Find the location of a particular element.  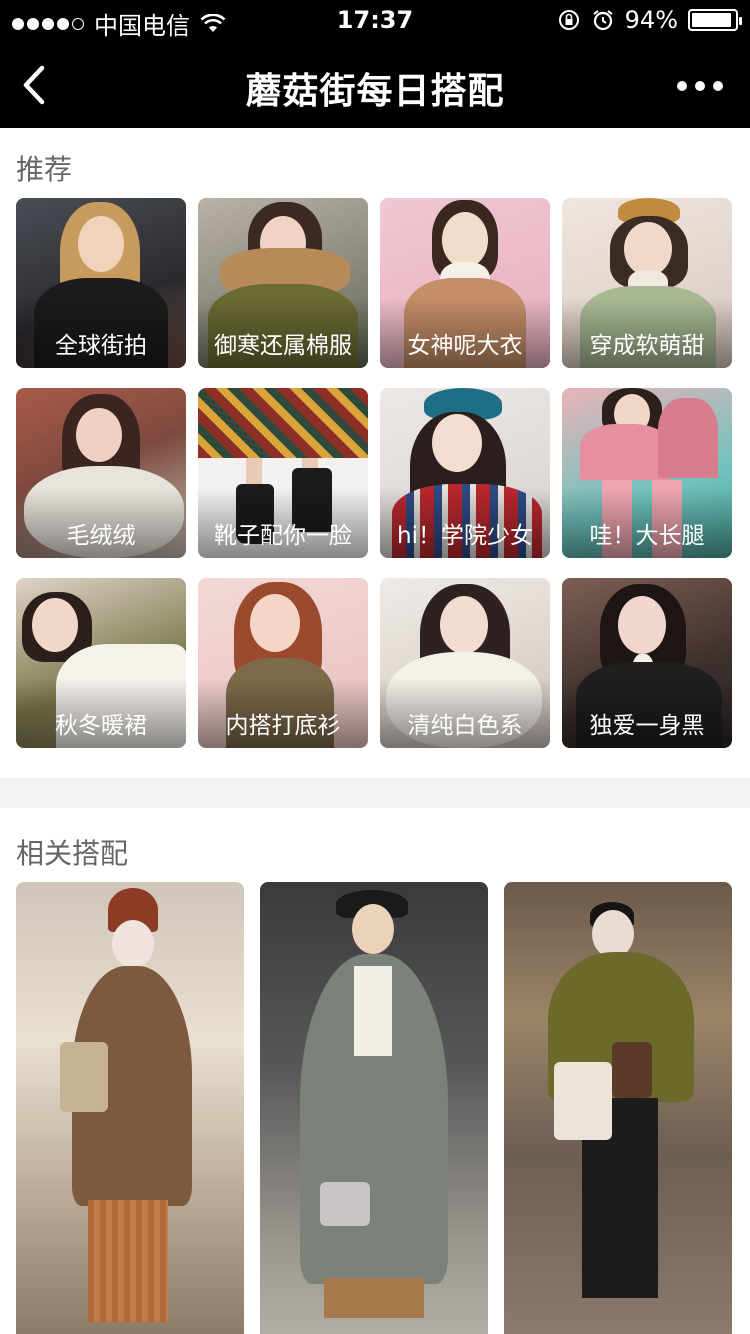

recommend-card-label: hi！学院少女 is located at coordinates (465, 536).